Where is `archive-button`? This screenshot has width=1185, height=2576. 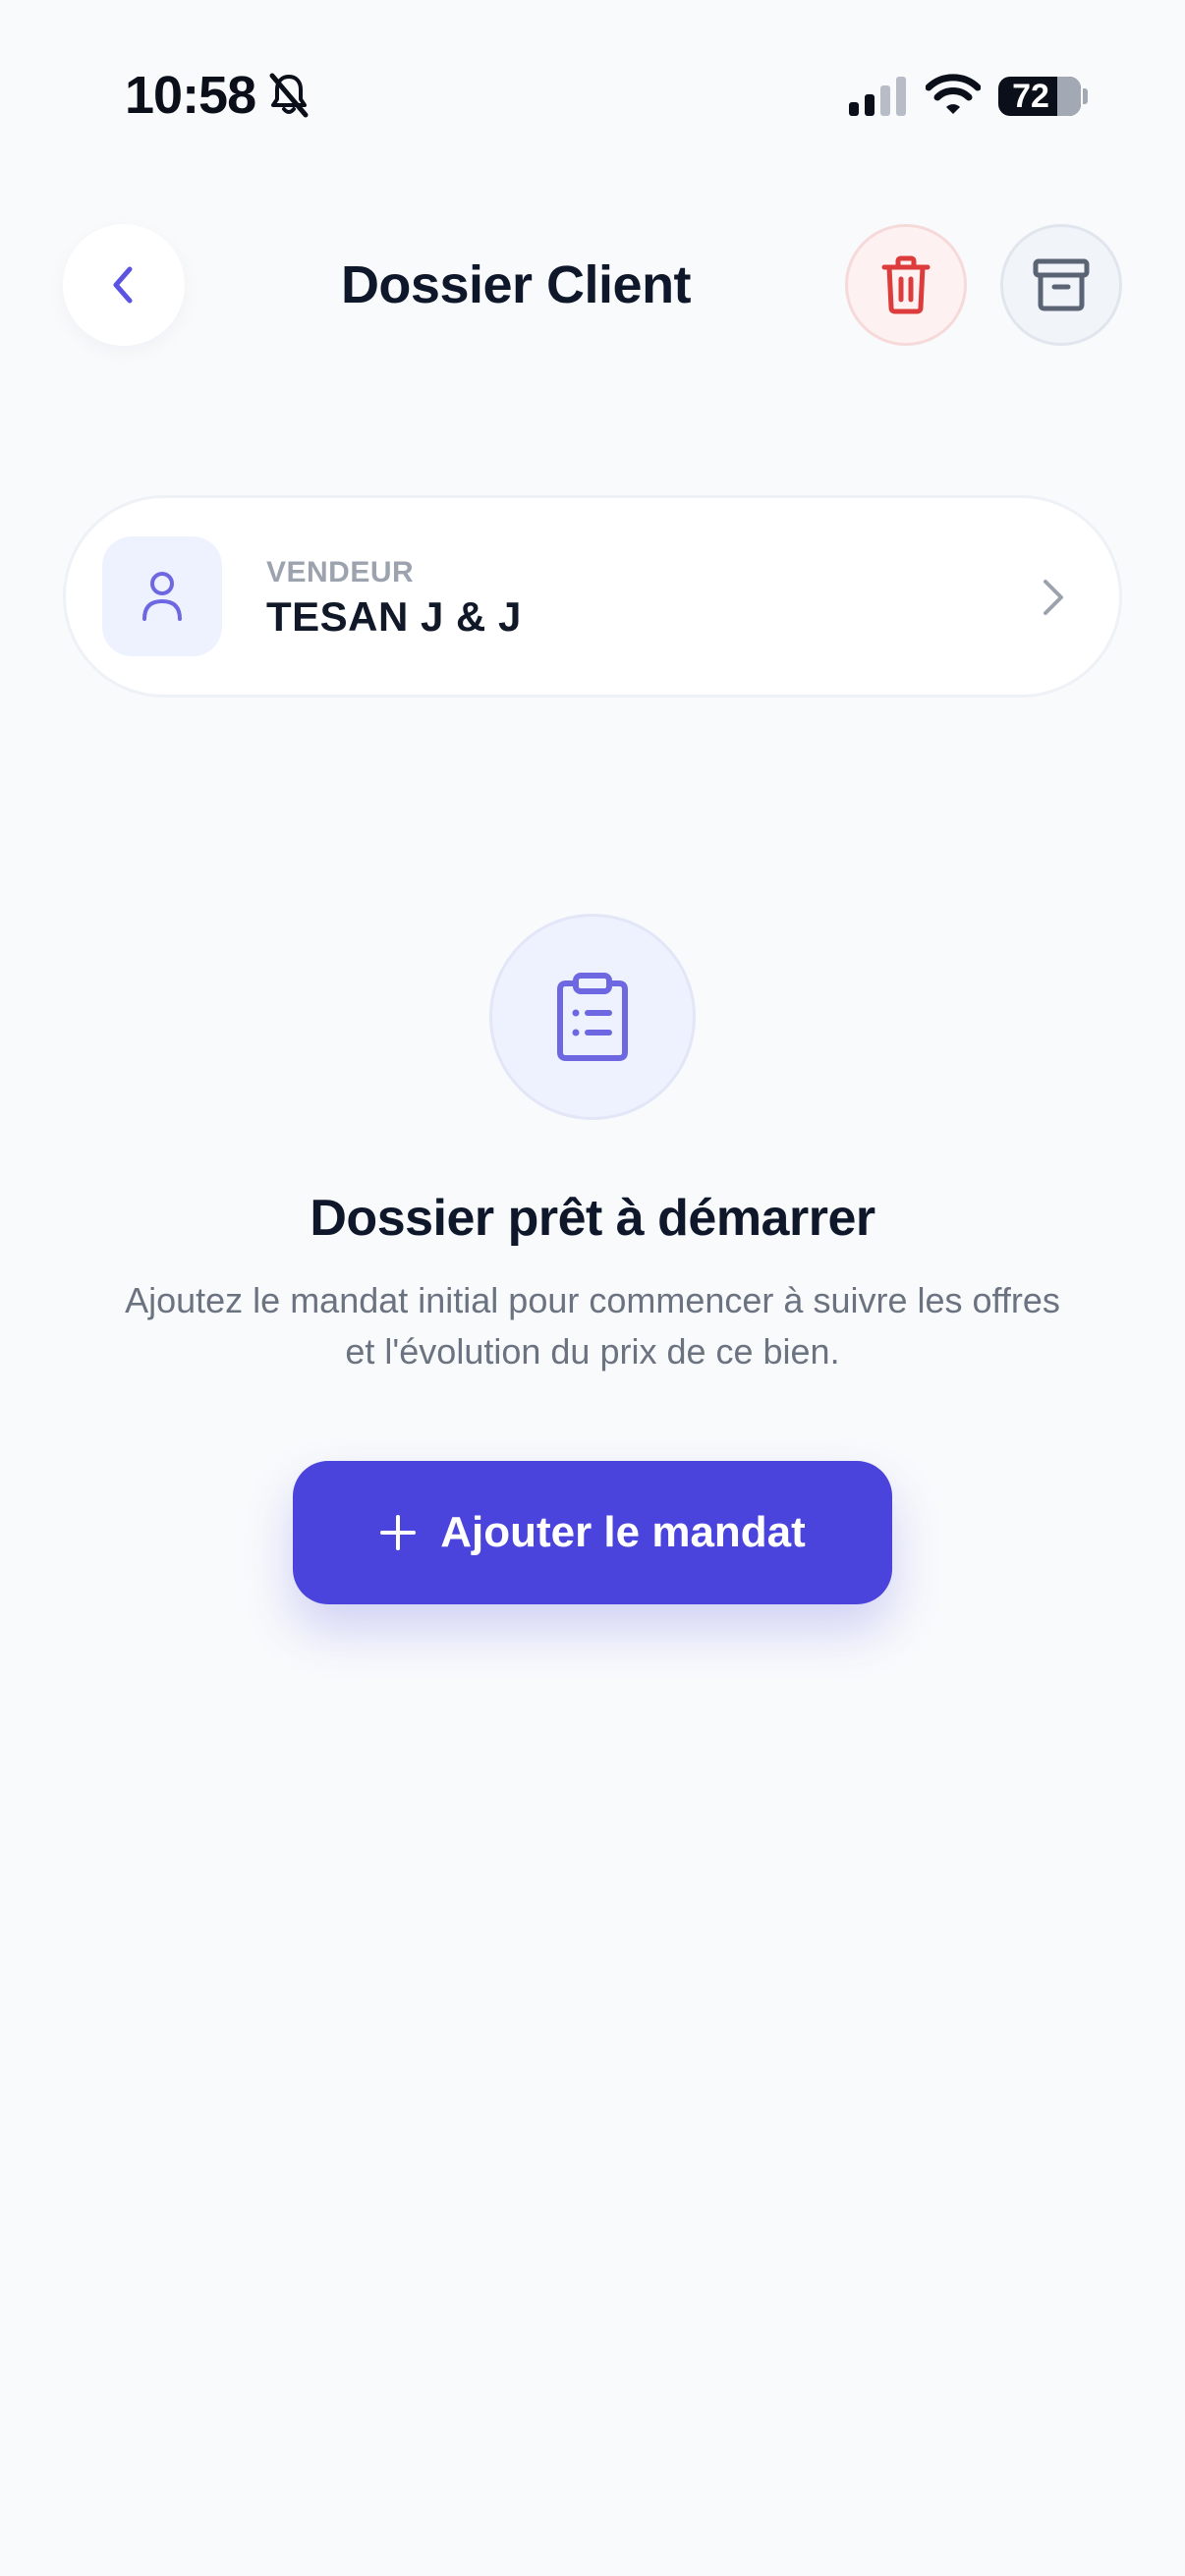
archive-button is located at coordinates (1061, 285).